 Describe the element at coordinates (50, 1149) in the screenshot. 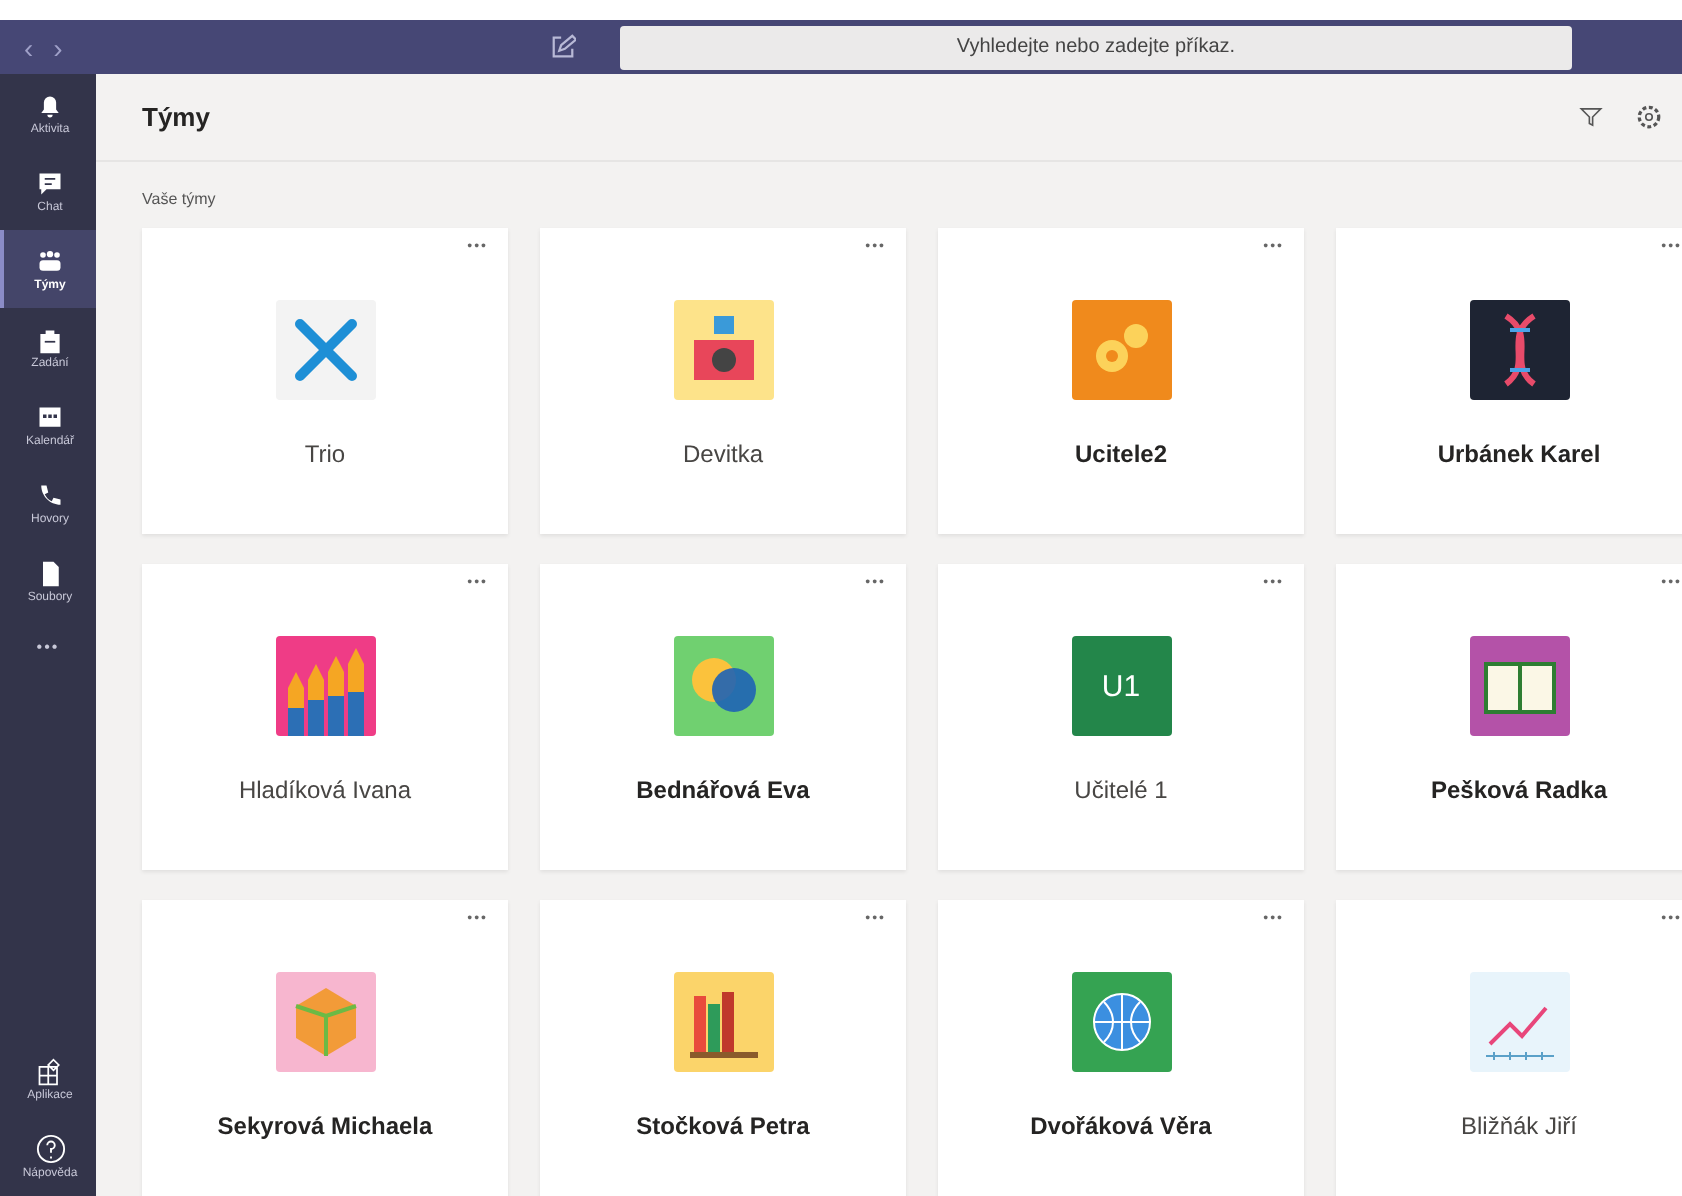

I see `help-icon` at that location.